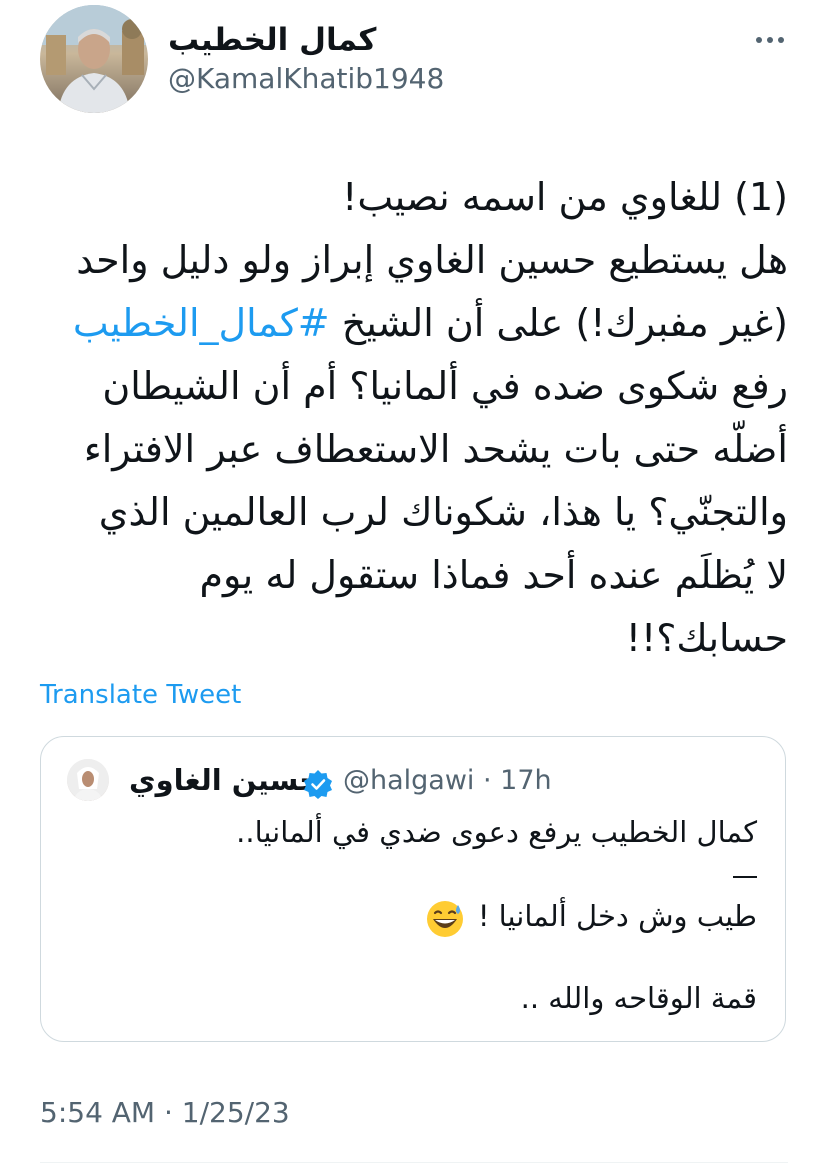 The height and width of the screenshot is (1175, 828). What do you see at coordinates (306, 78) in the screenshot?
I see `author-handle: @KamalKhatib1948` at bounding box center [306, 78].